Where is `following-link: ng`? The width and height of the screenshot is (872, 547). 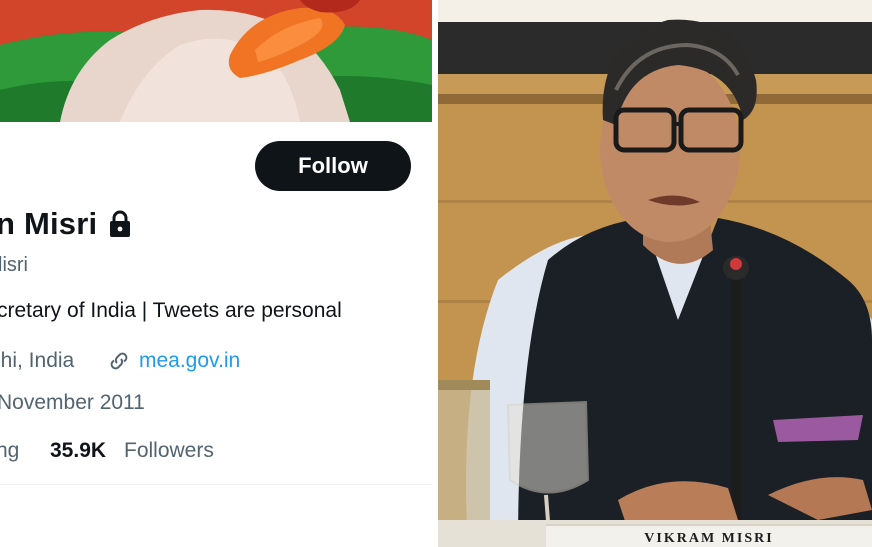 following-link: ng is located at coordinates (9, 451).